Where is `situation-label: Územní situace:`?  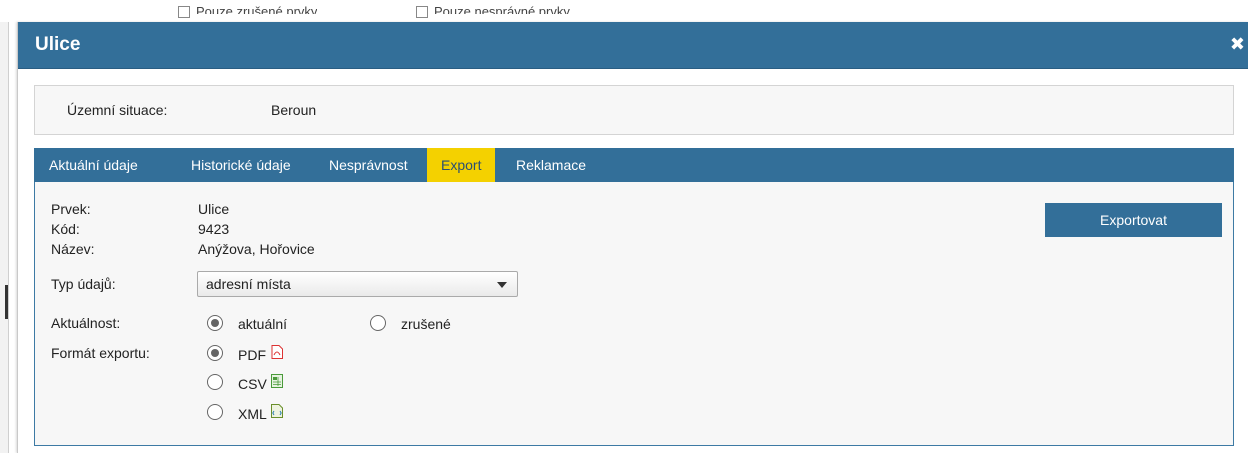
situation-label: Územní situace: is located at coordinates (117, 110).